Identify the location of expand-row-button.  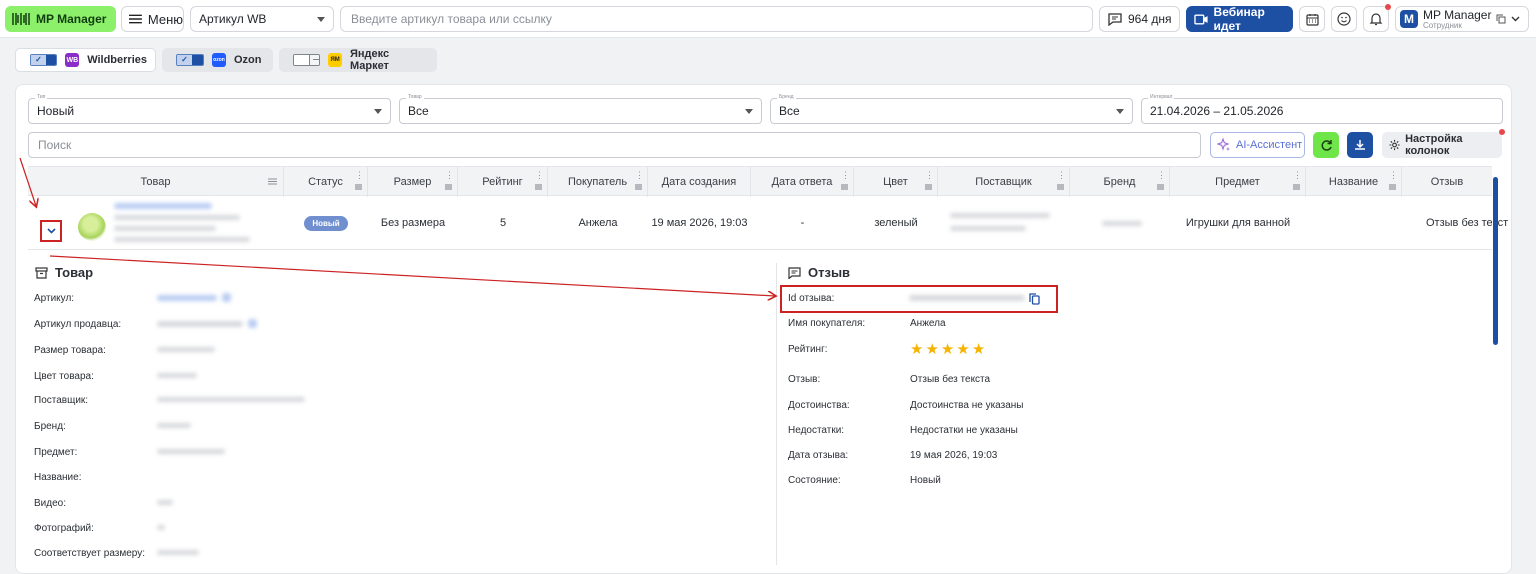
(51, 231).